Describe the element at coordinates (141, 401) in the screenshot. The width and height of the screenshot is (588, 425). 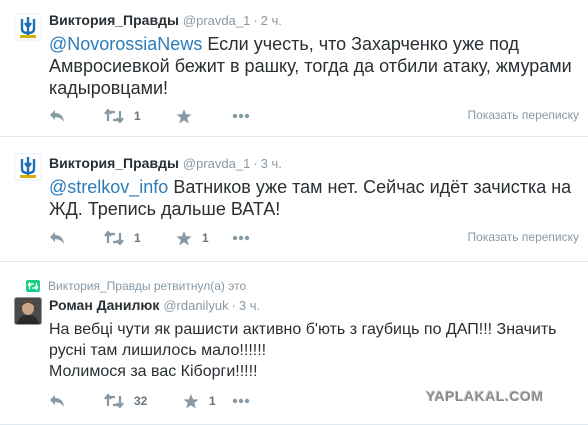
I see `retweet-count: 32` at that location.